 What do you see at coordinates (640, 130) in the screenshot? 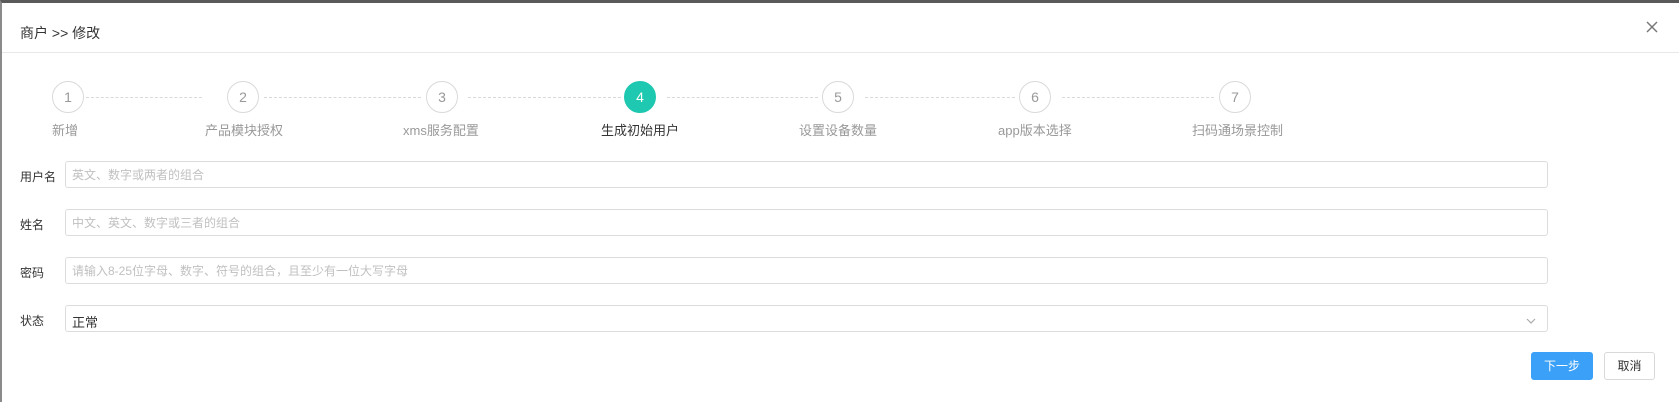
I see `step-label-active: 生成初始用户` at bounding box center [640, 130].